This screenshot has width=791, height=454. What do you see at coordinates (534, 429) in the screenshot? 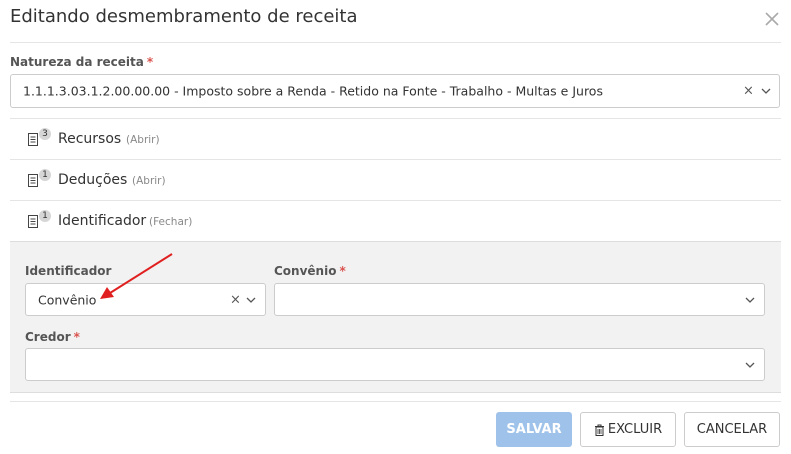
I see `save-button: SALVAR` at bounding box center [534, 429].